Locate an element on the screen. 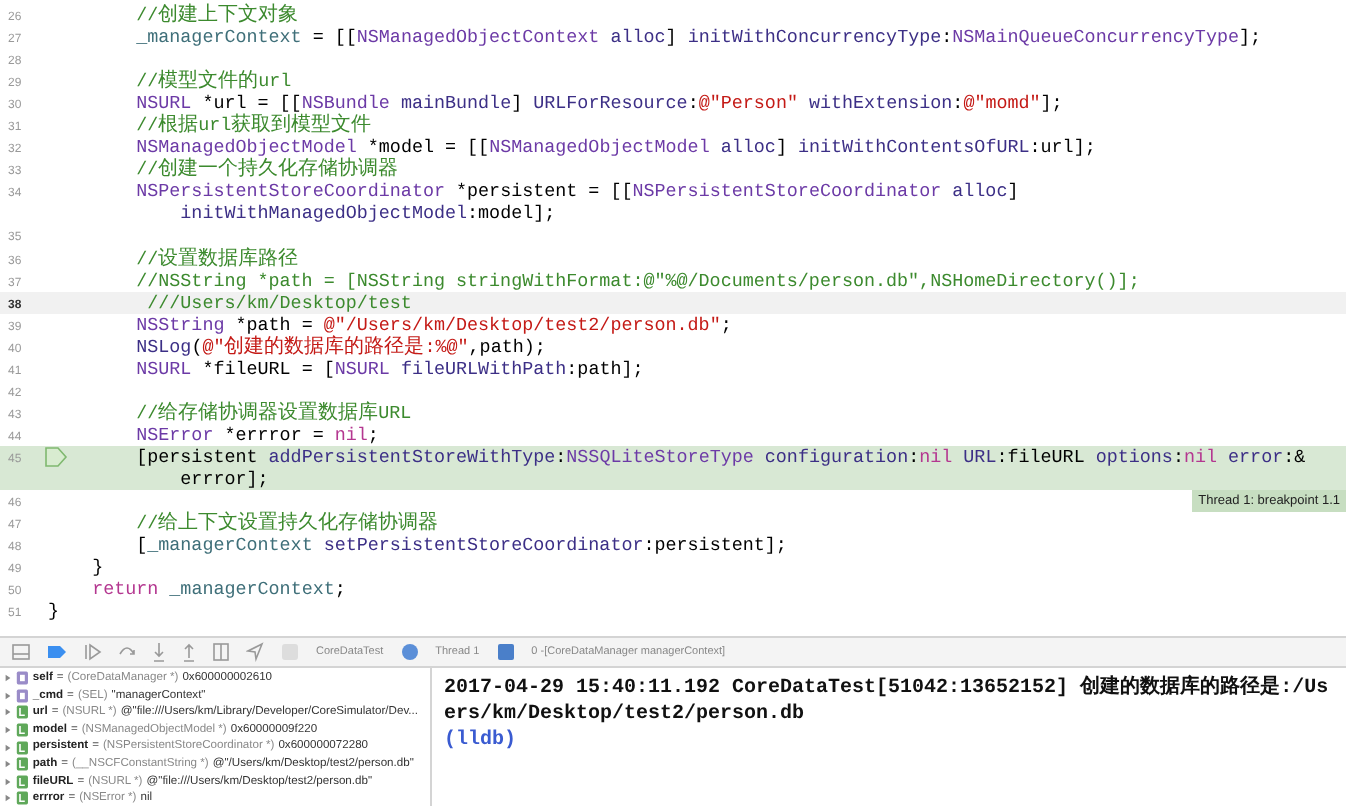 This screenshot has width=1346, height=806. code-line: NSManagedObjectModel *model = [[NSManagedObjectModel alloc] initWithContentsOfURL:url]; is located at coordinates (616, 147).